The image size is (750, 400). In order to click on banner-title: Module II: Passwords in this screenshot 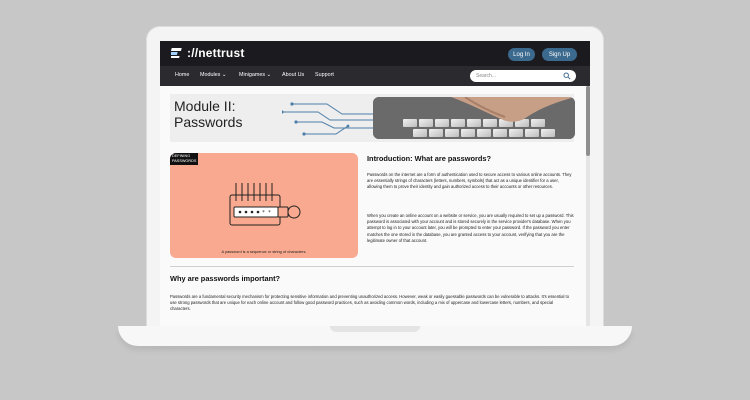, I will do `click(208, 114)`.